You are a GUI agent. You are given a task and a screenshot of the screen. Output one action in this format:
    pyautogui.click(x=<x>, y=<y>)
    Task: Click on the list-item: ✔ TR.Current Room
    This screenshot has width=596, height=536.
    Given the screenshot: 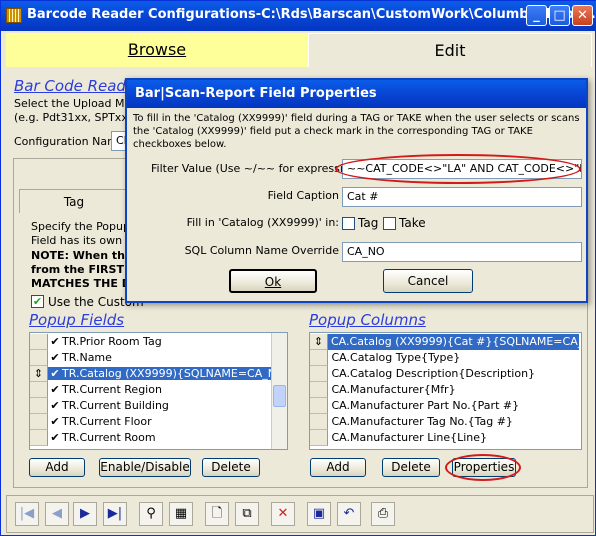 What is the action you would take?
    pyautogui.click(x=158, y=438)
    